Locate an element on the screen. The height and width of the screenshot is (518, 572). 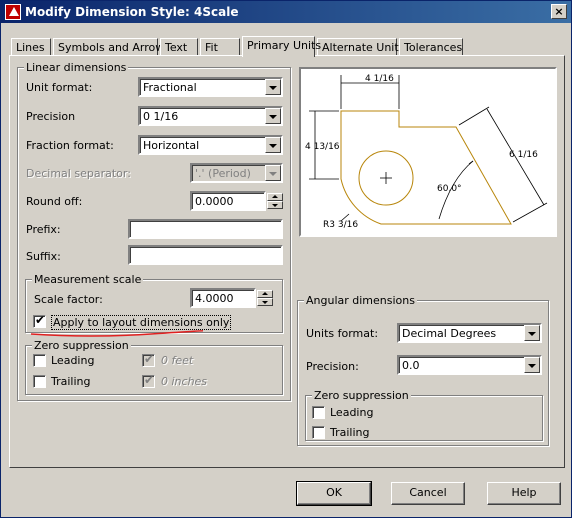
angular-units-format-select: Decimal Degrees is located at coordinates (469, 333).